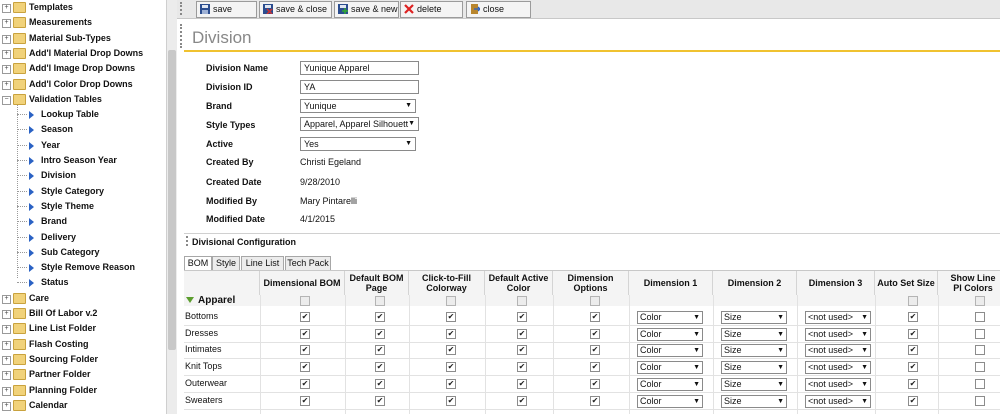 The image size is (1000, 414). Describe the element at coordinates (190, 300) in the screenshot. I see `collapse-triangle-icon` at that location.